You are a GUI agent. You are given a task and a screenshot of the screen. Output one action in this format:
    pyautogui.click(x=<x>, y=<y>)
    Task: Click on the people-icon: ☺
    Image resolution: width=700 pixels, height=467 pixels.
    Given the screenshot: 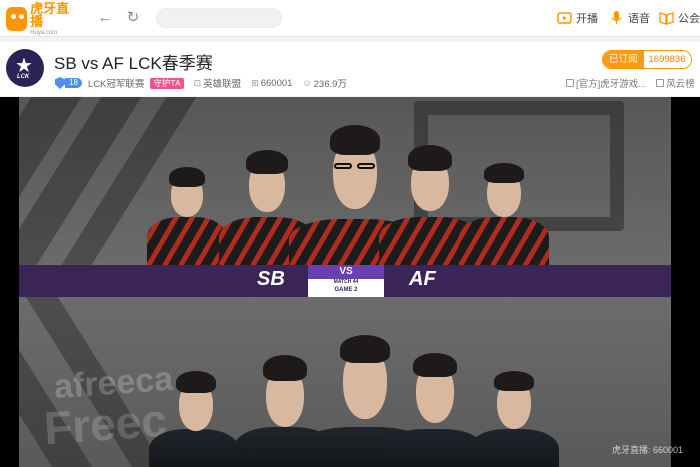 What is the action you would take?
    pyautogui.click(x=307, y=83)
    